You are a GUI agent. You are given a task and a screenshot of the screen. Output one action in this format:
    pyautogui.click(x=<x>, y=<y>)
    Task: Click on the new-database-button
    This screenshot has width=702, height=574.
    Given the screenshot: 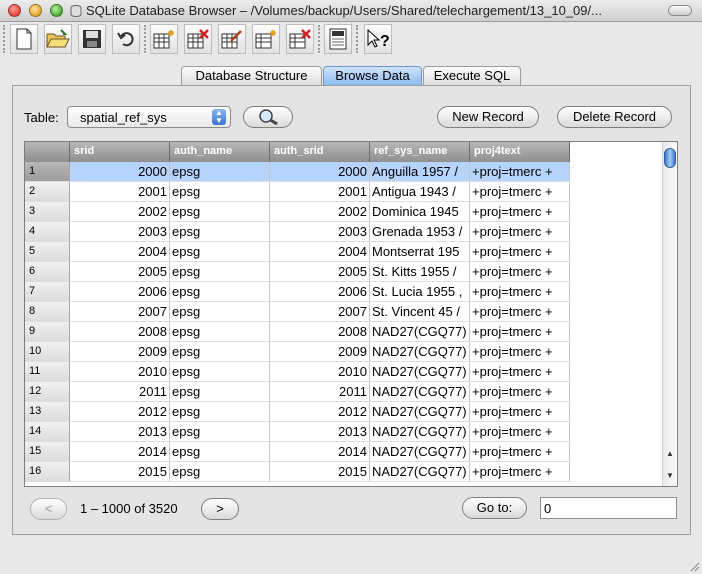 What is the action you would take?
    pyautogui.click(x=24, y=39)
    